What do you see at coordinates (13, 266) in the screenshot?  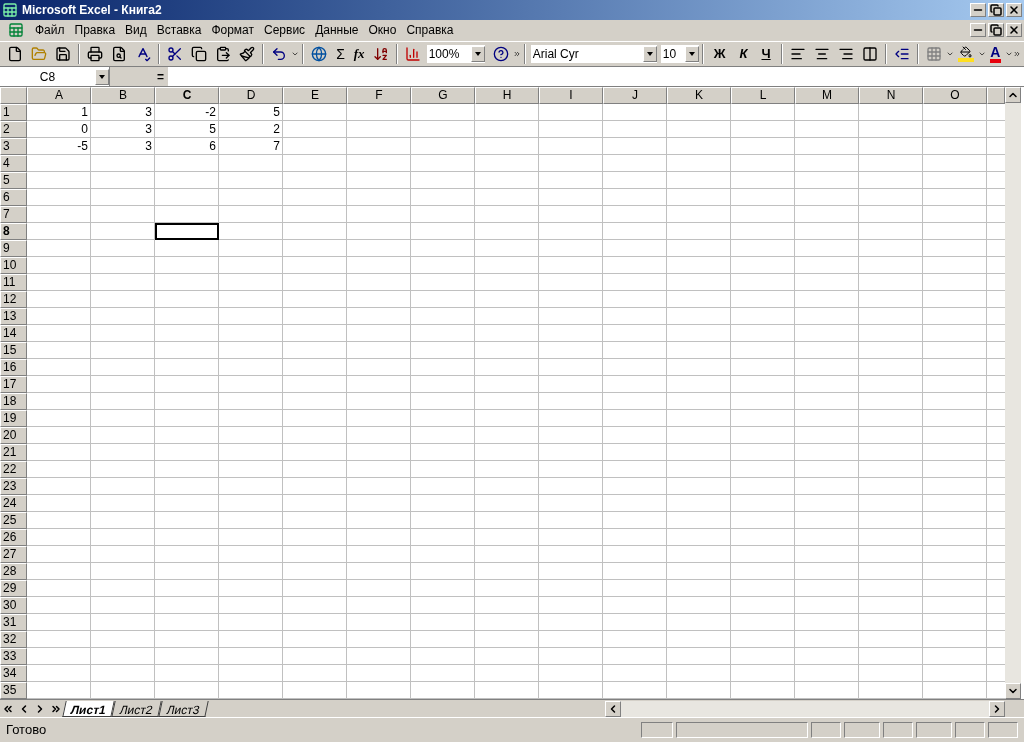 I see `row-header: 10` at bounding box center [13, 266].